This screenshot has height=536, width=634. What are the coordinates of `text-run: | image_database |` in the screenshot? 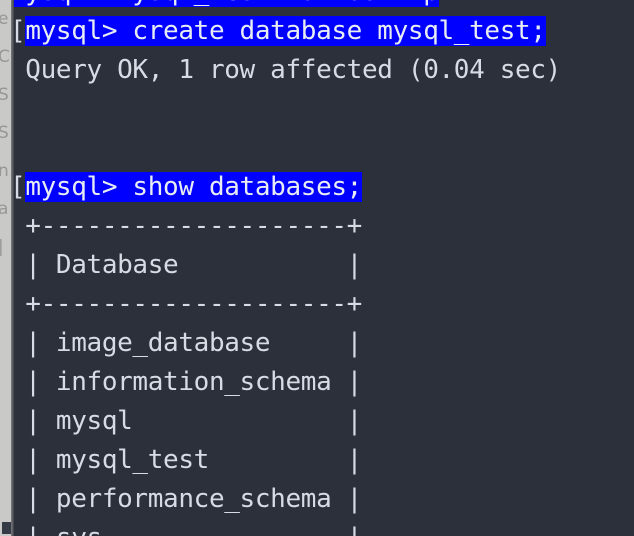 It's located at (188, 343).